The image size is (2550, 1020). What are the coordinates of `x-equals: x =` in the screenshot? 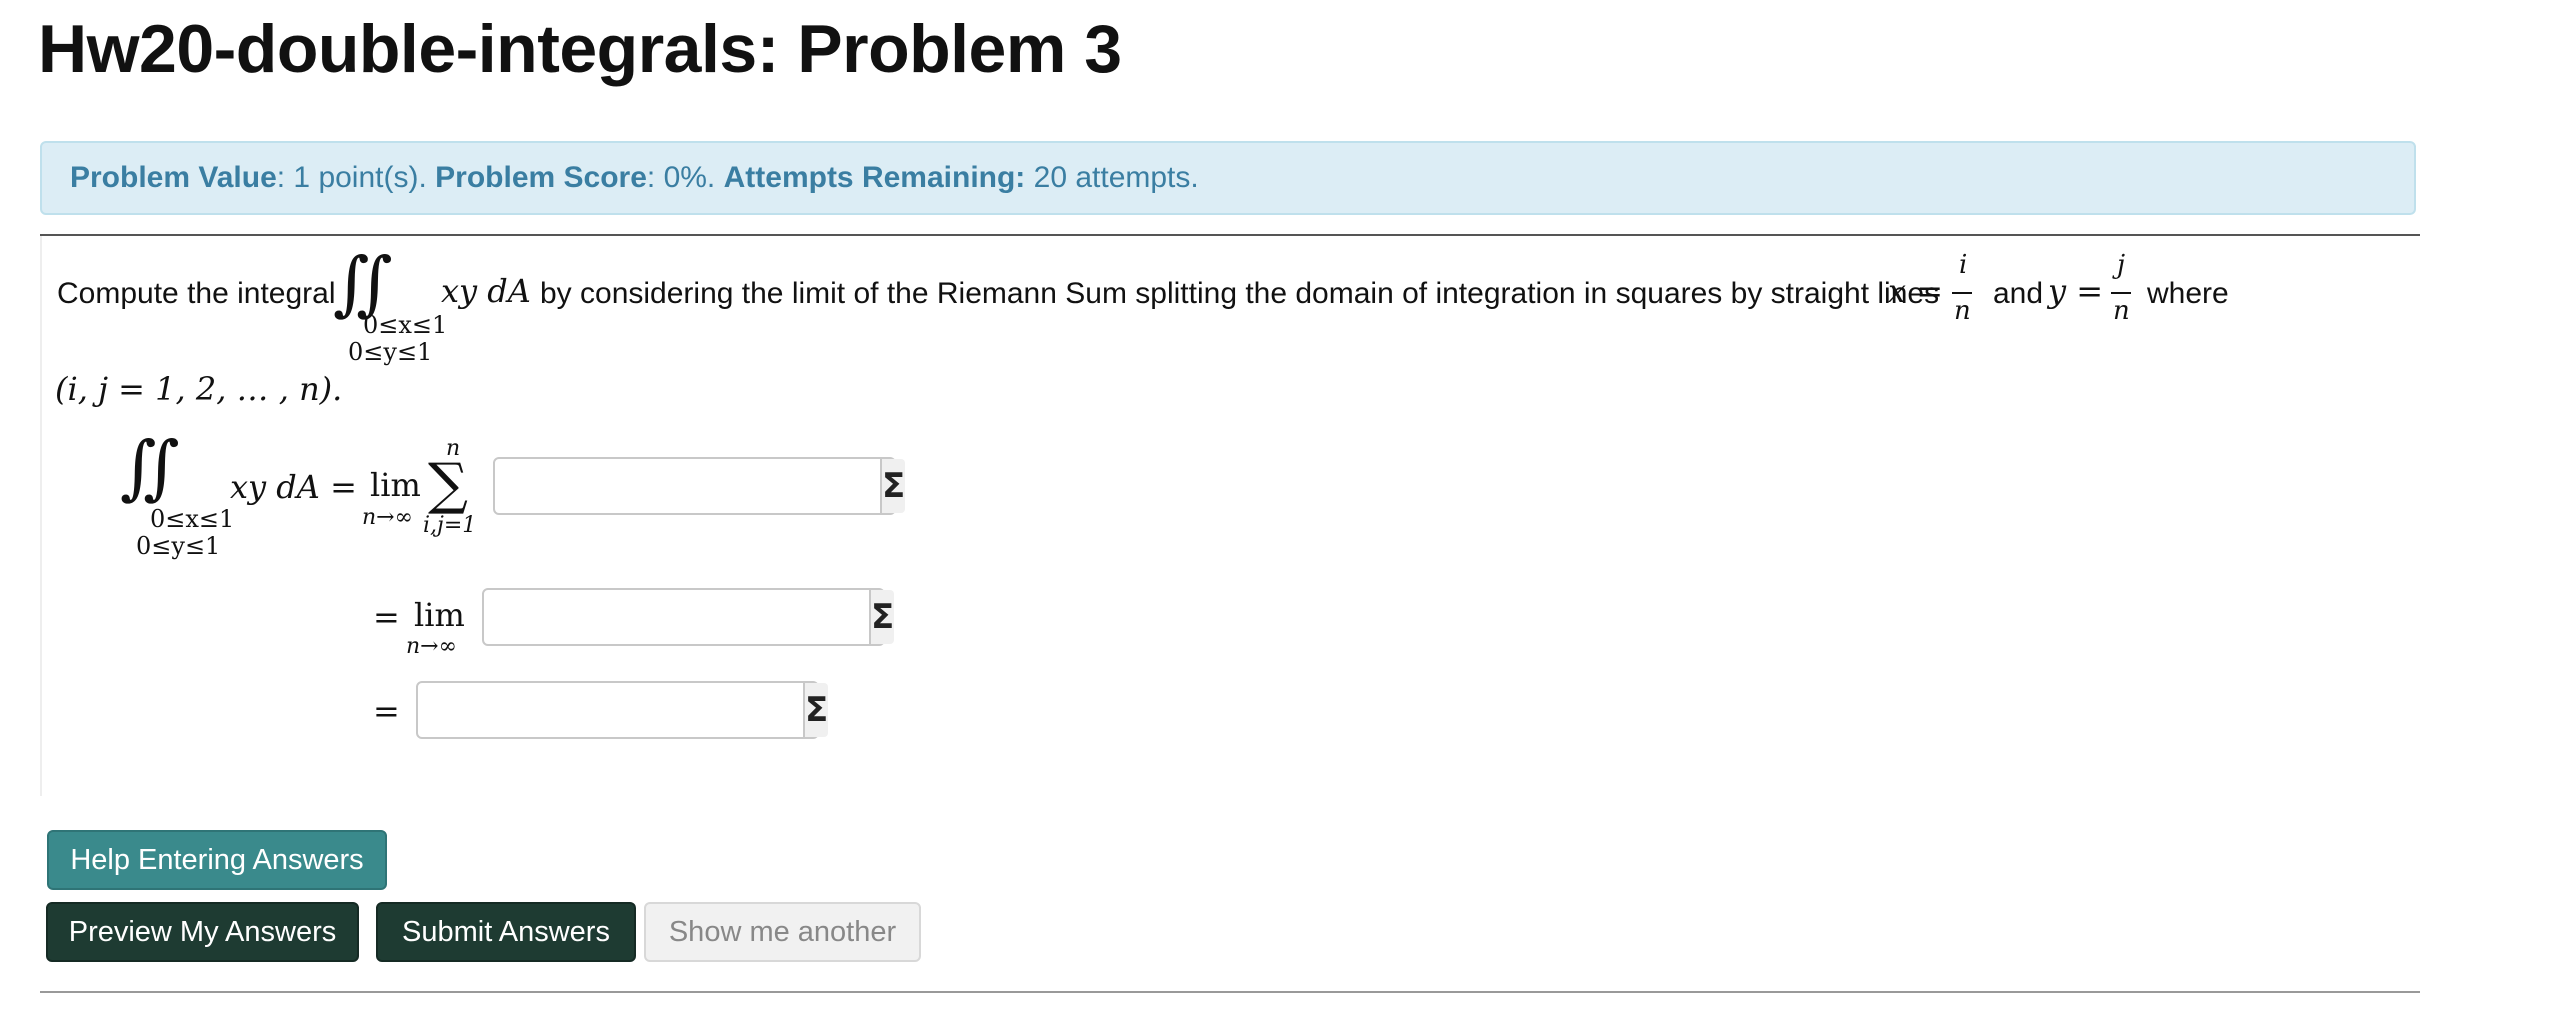 It's located at (1916, 291).